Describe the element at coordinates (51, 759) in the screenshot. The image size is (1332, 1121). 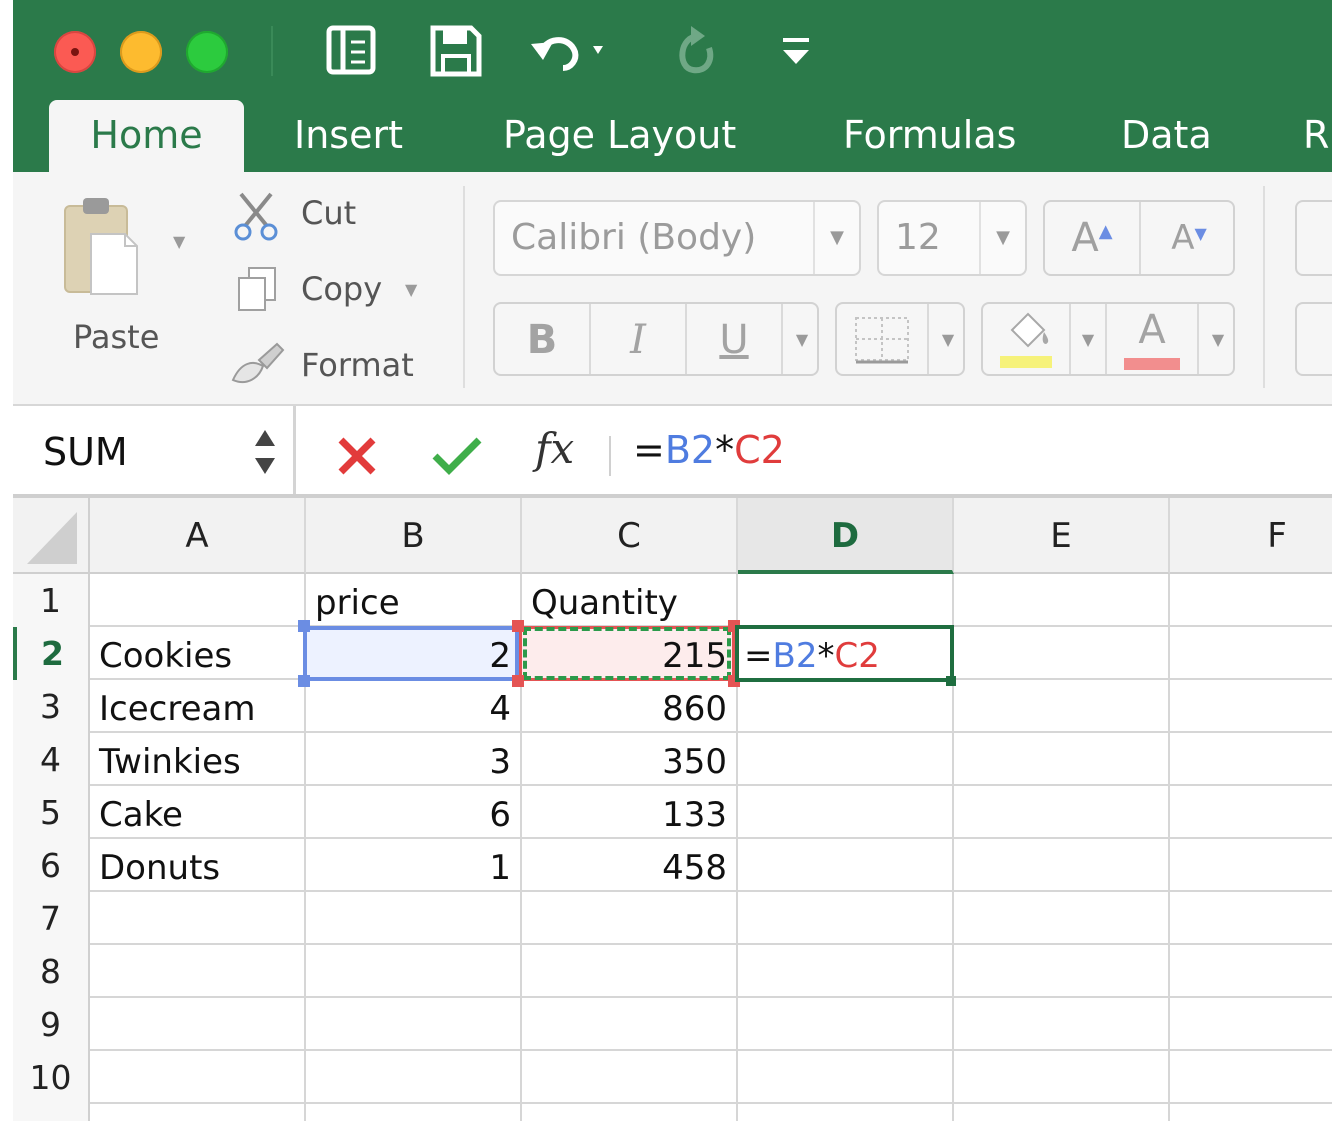
I see `row-header-4: 4` at that location.